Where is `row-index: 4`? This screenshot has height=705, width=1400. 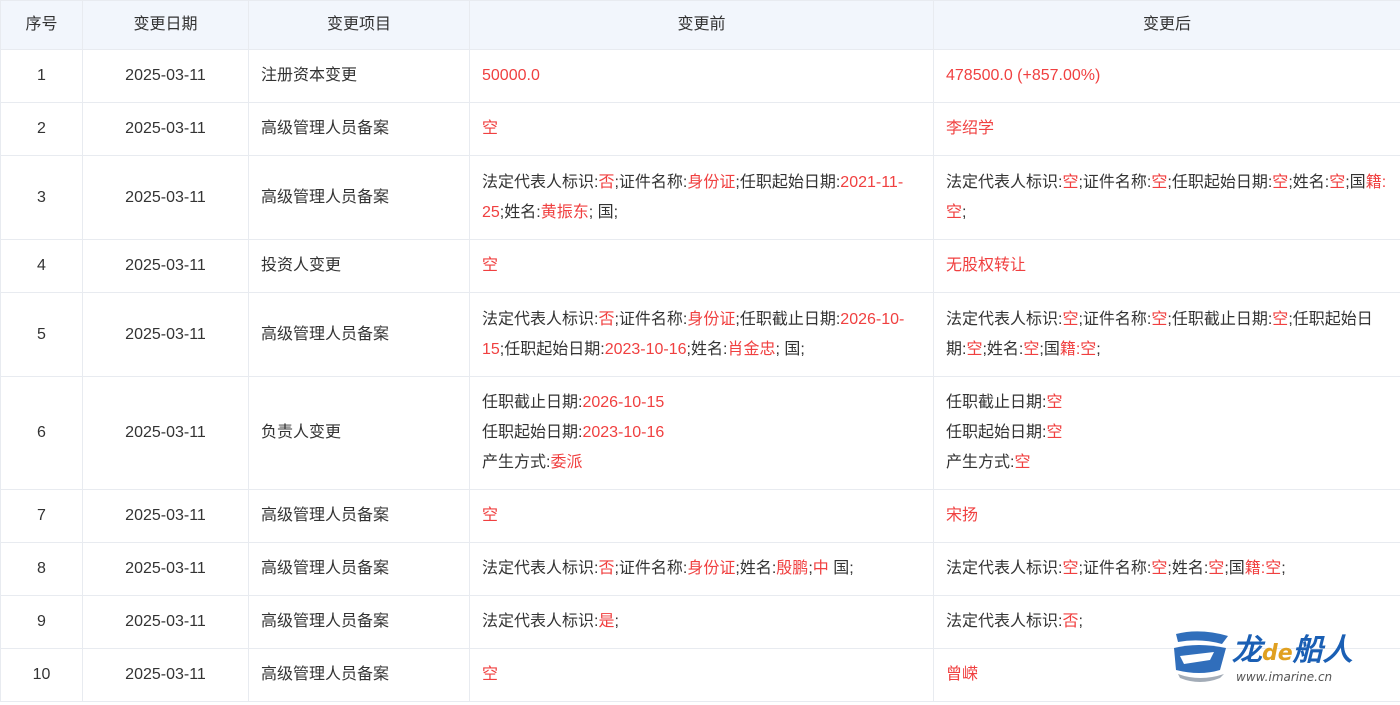
row-index: 4 is located at coordinates (41, 266).